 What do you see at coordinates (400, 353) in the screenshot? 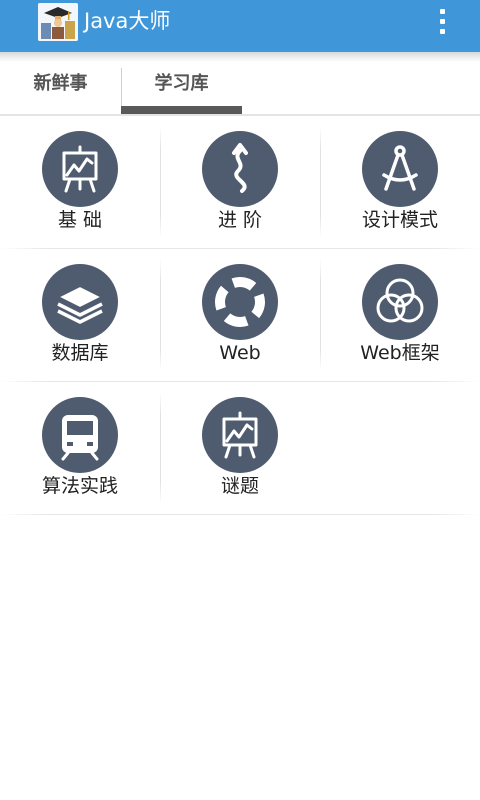
I see `grid-item-label: Web框架` at bounding box center [400, 353].